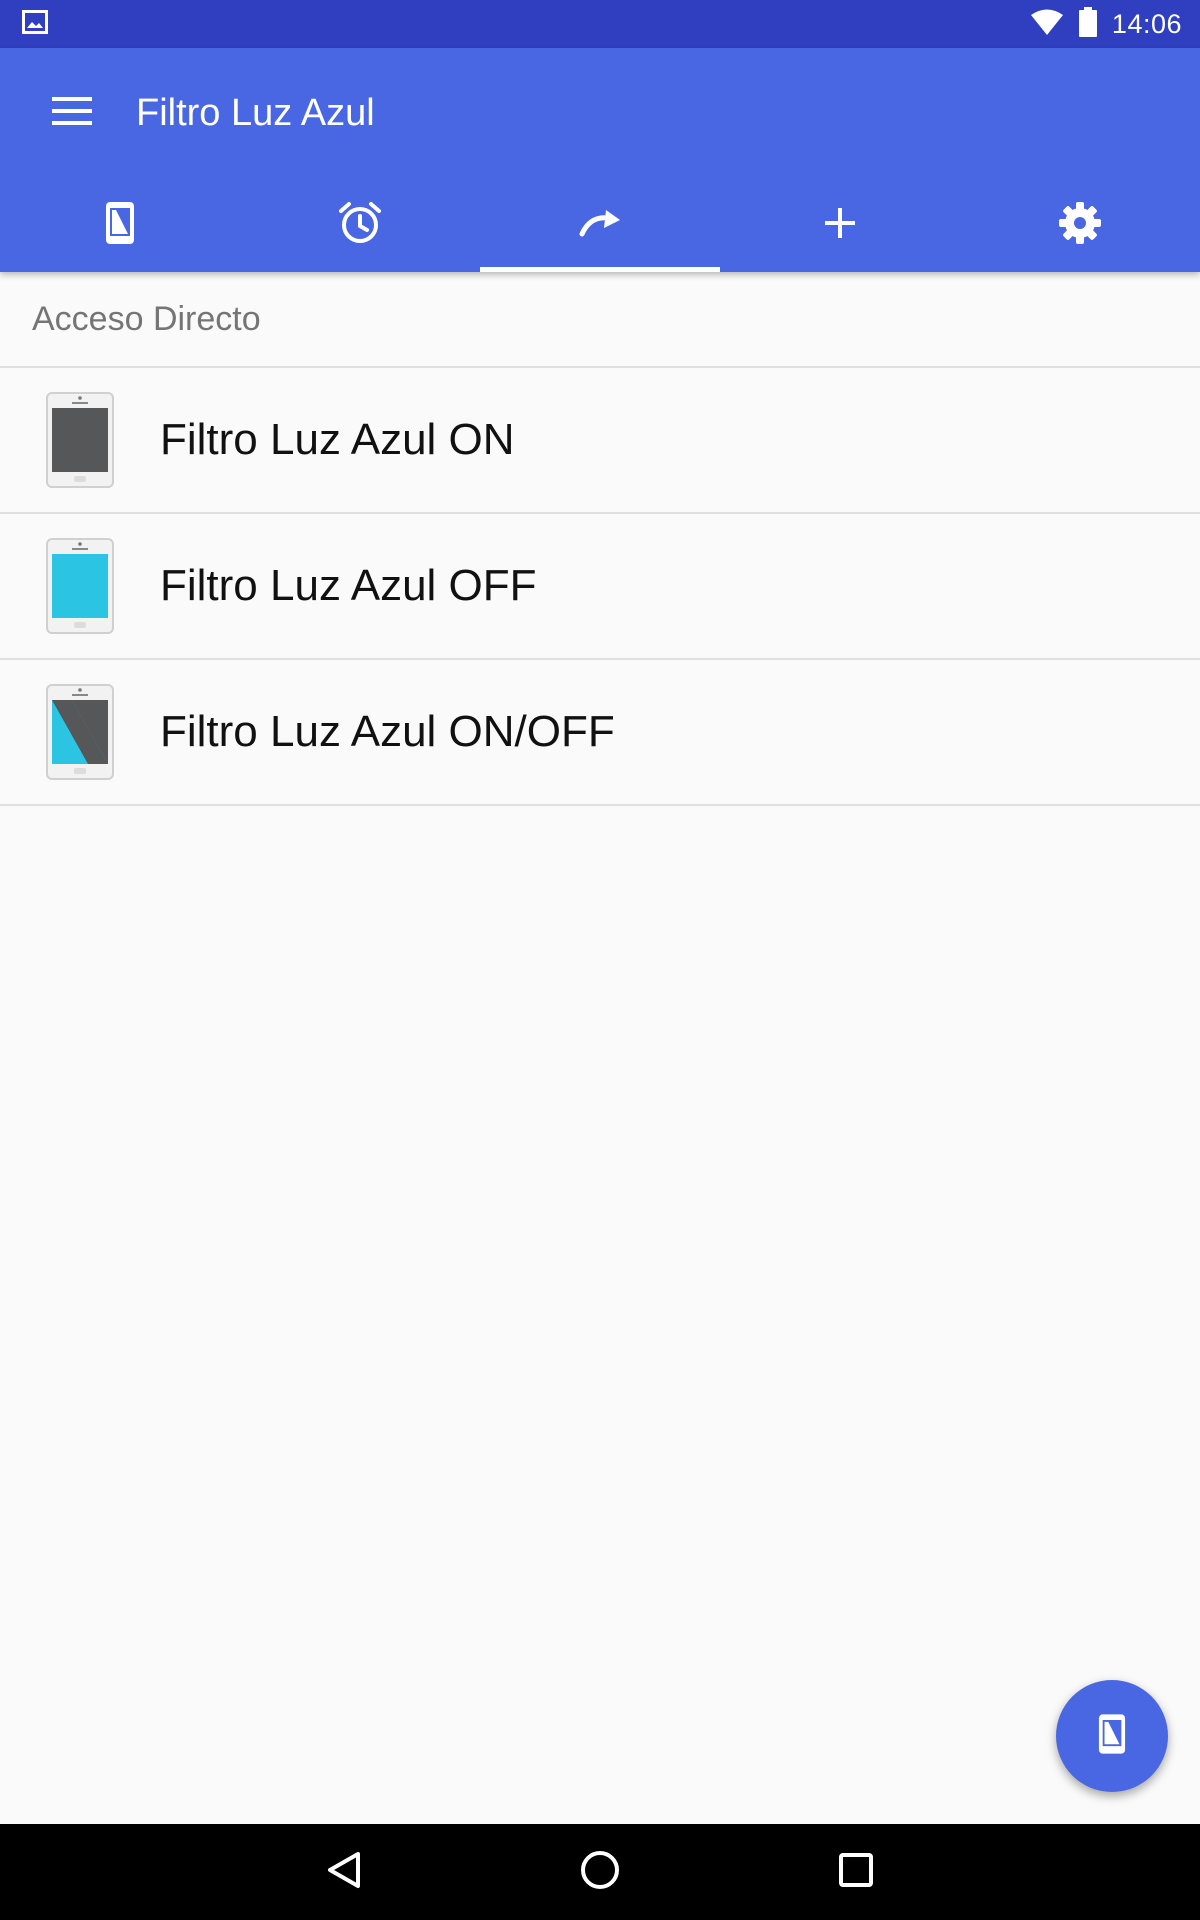 The image size is (1200, 1920). I want to click on image-notification-icon, so click(35, 24).